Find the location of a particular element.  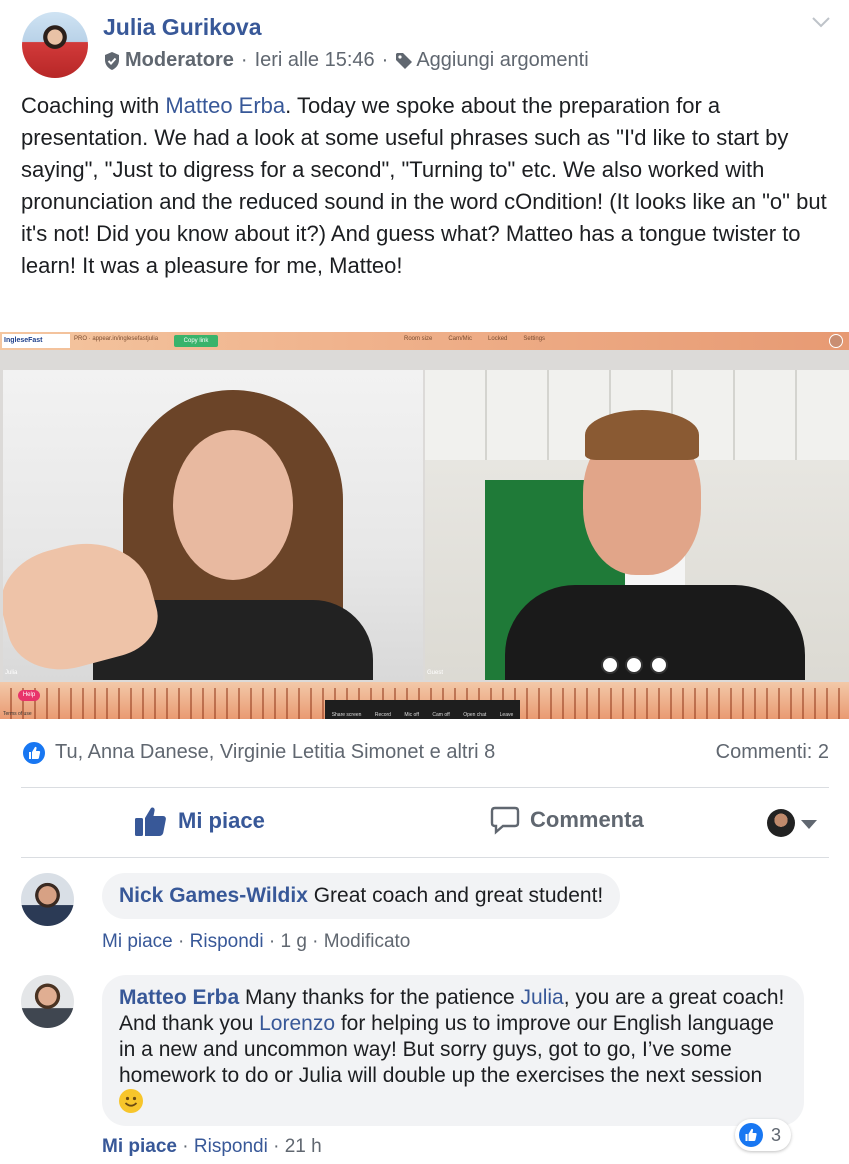

room-size-item: Room size is located at coordinates (418, 339).